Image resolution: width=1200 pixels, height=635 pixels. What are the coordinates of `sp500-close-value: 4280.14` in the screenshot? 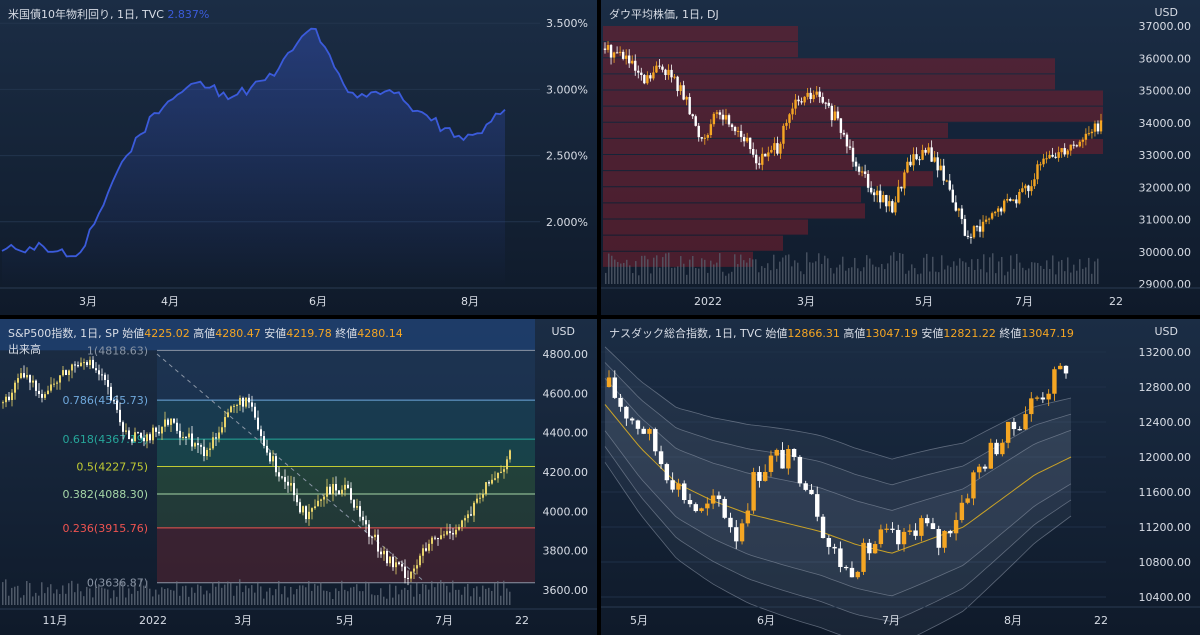 It's located at (380, 333).